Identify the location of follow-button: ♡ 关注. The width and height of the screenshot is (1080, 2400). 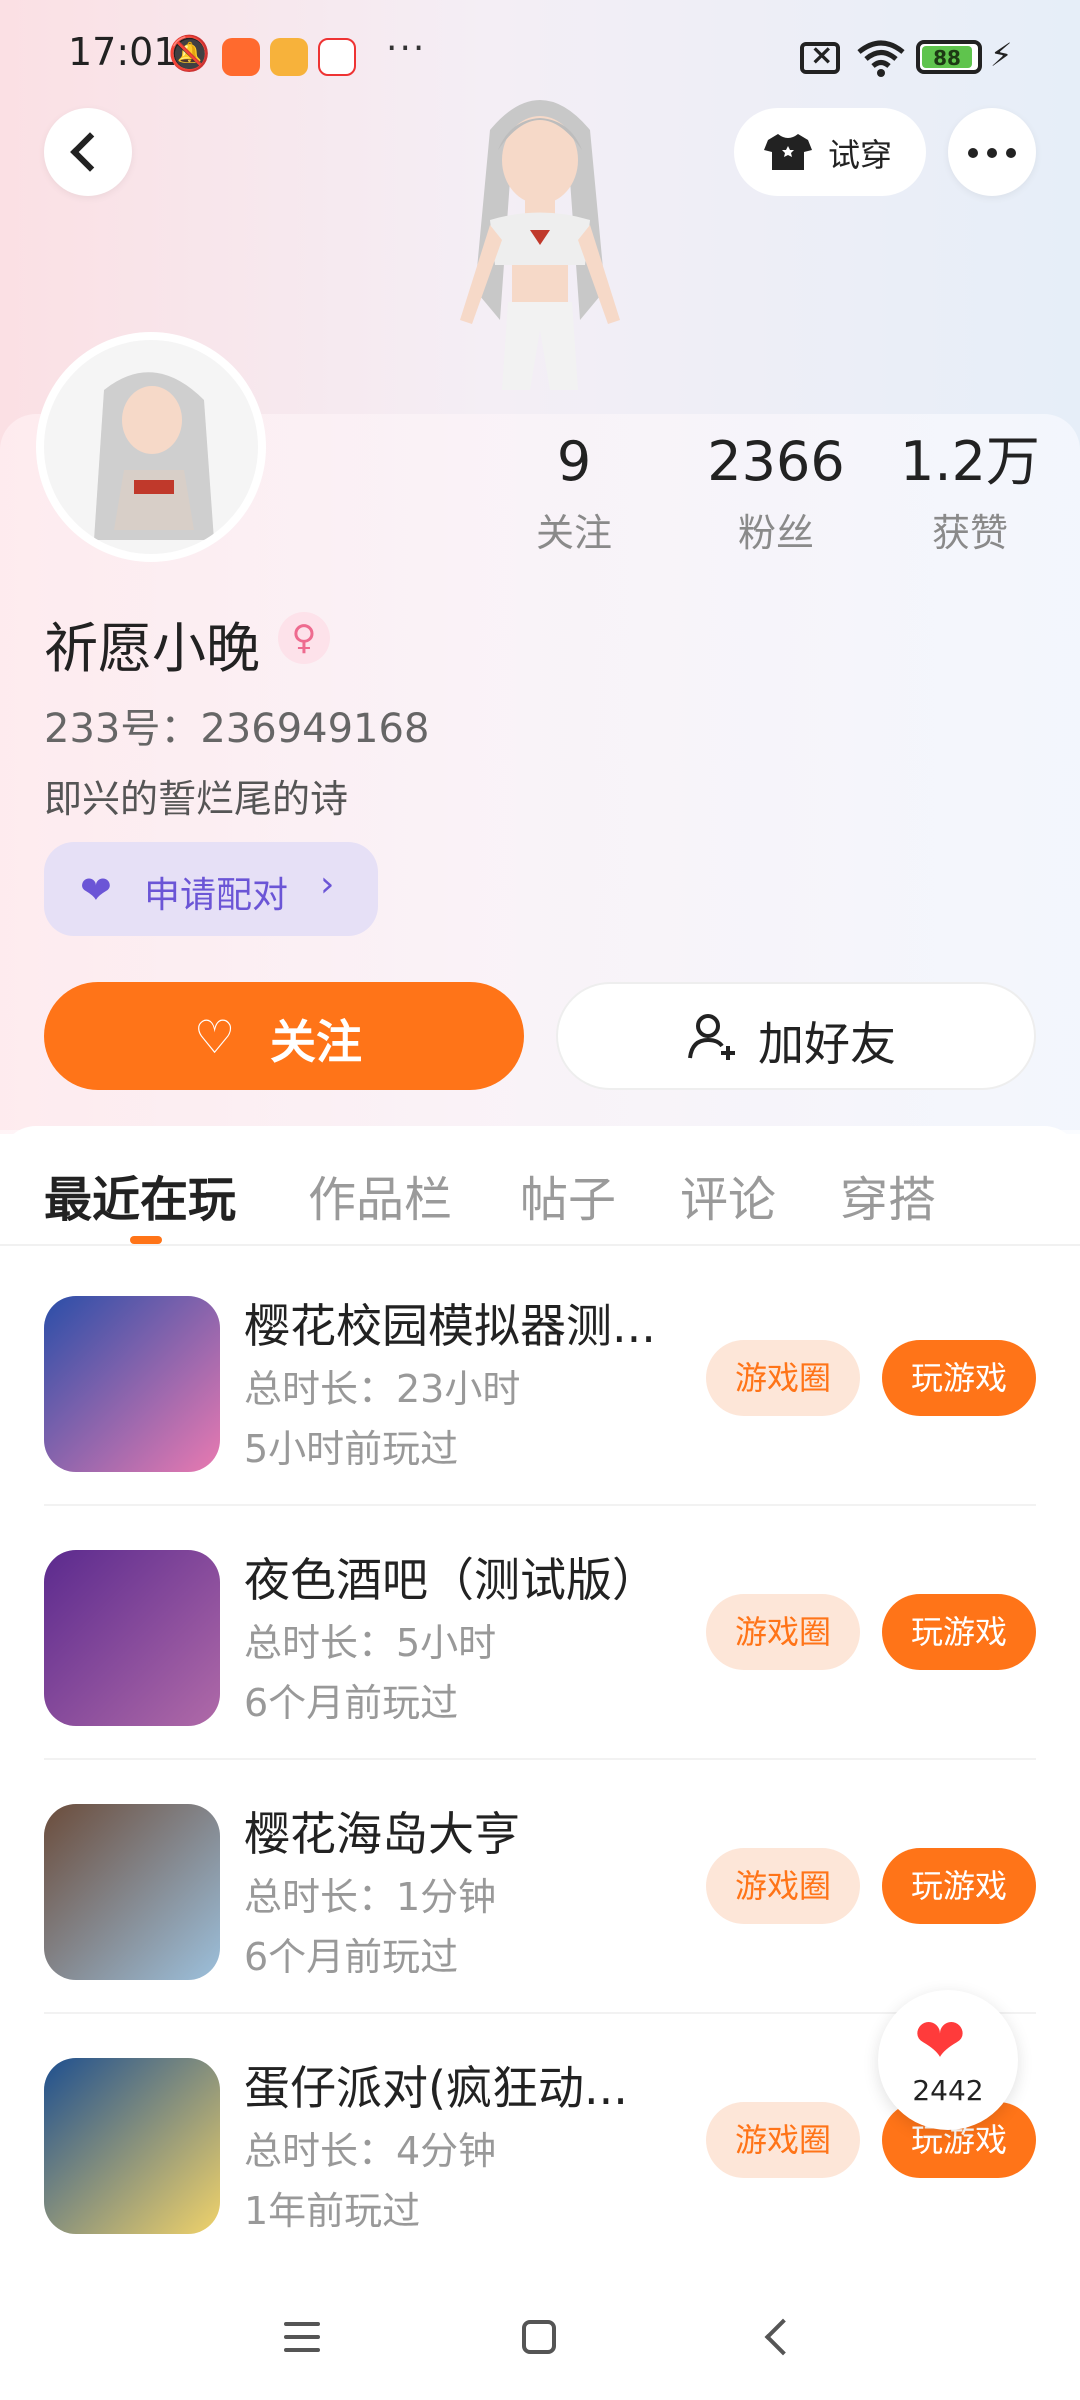
(284, 1036).